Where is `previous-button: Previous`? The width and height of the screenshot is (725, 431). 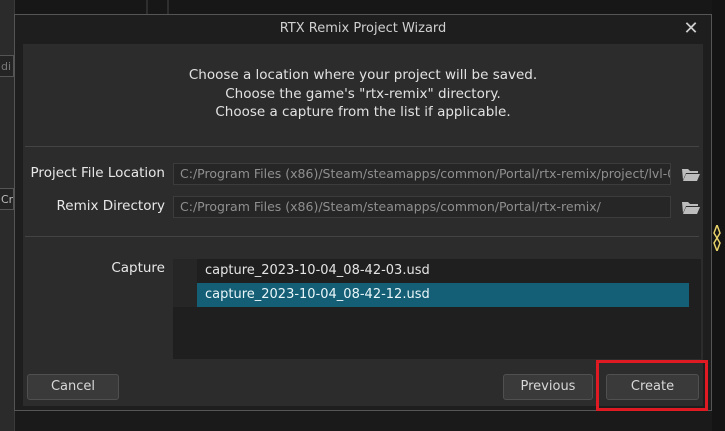
previous-button: Previous is located at coordinates (548, 387).